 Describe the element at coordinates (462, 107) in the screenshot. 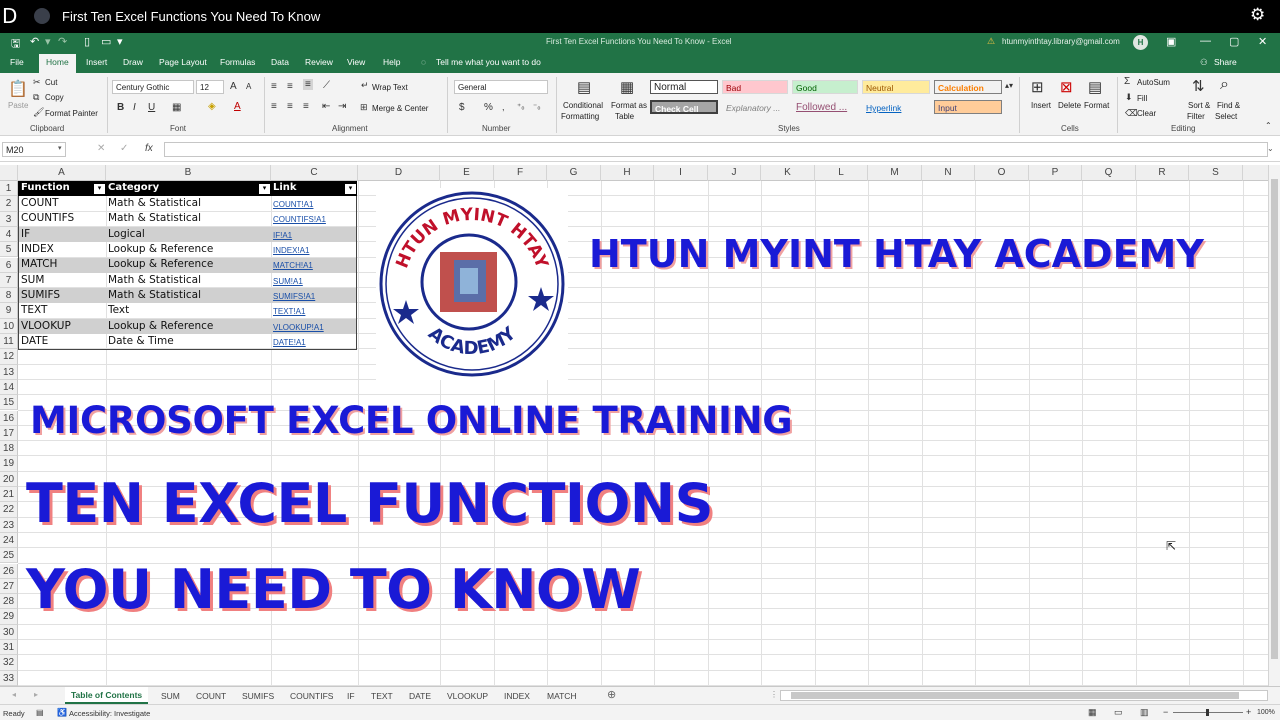

I see `currency-icon: $` at that location.